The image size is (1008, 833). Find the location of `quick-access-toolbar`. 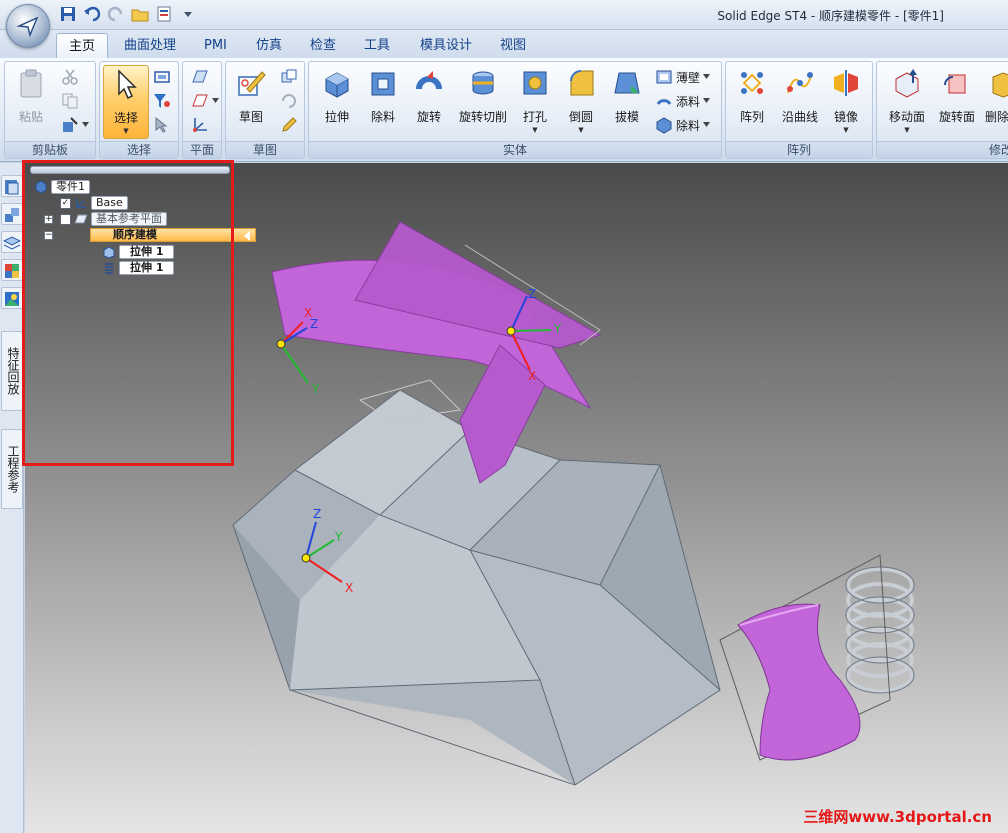

quick-access-toolbar is located at coordinates (128, 14).